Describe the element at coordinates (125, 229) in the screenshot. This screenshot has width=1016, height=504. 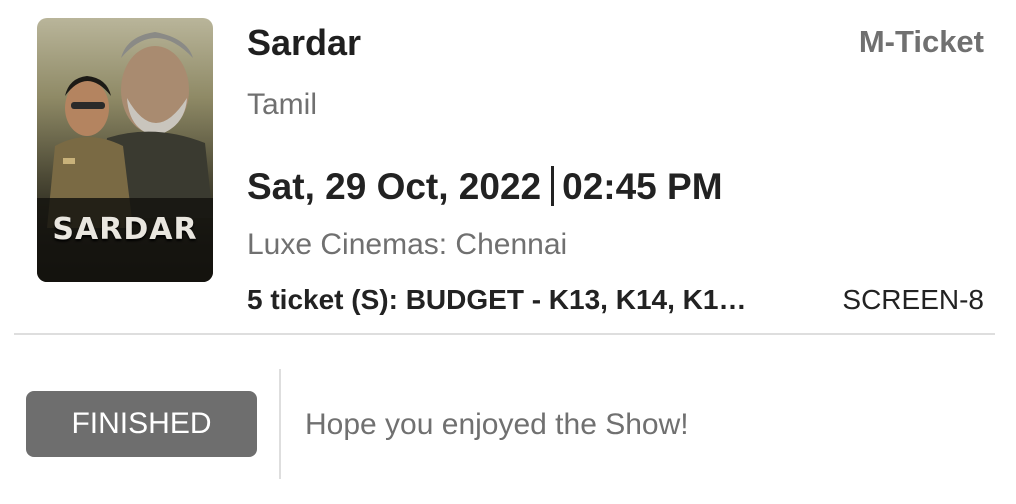
I see `poster-title: SARDAR` at that location.